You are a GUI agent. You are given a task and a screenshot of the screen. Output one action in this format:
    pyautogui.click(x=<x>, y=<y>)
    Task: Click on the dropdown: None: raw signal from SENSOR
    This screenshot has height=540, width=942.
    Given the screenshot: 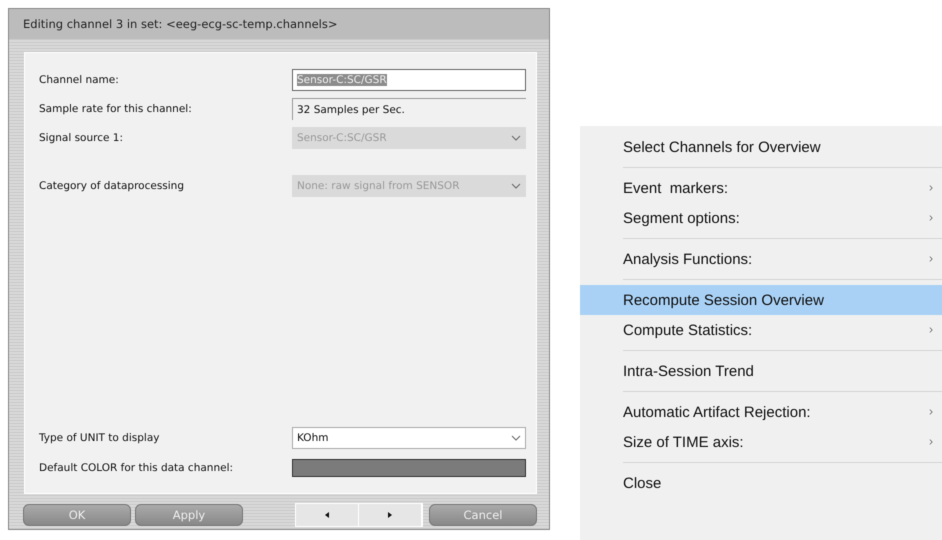 What is the action you would take?
    pyautogui.click(x=409, y=186)
    